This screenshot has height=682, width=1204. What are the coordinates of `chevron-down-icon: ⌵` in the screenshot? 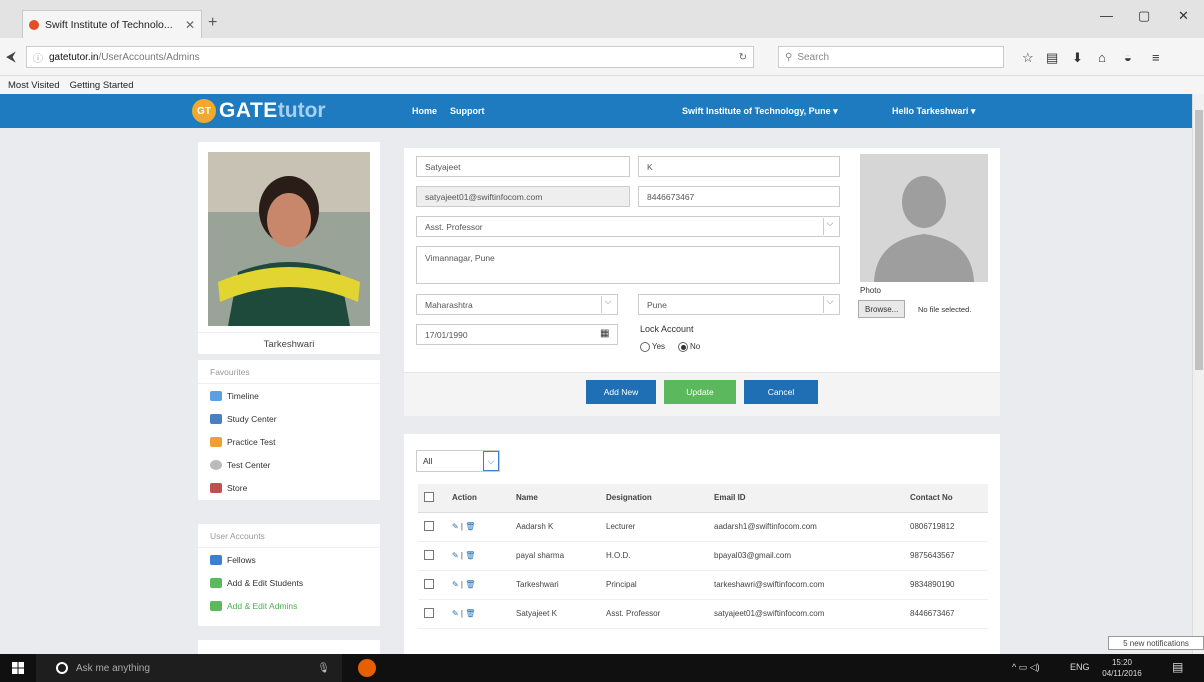 It's located at (491, 461).